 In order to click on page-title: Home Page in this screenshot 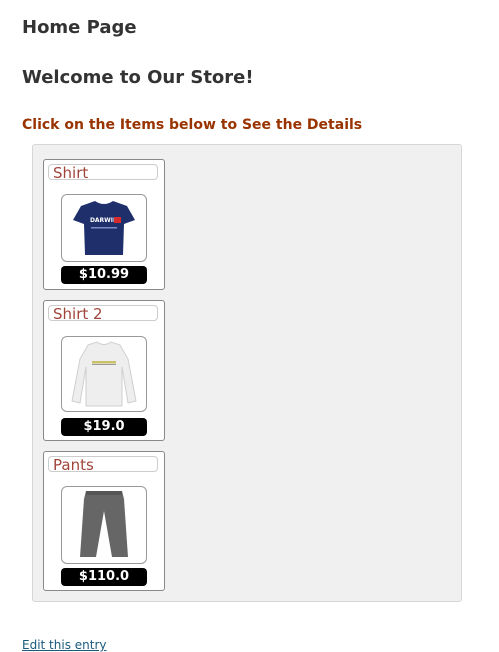, I will do `click(79, 27)`.